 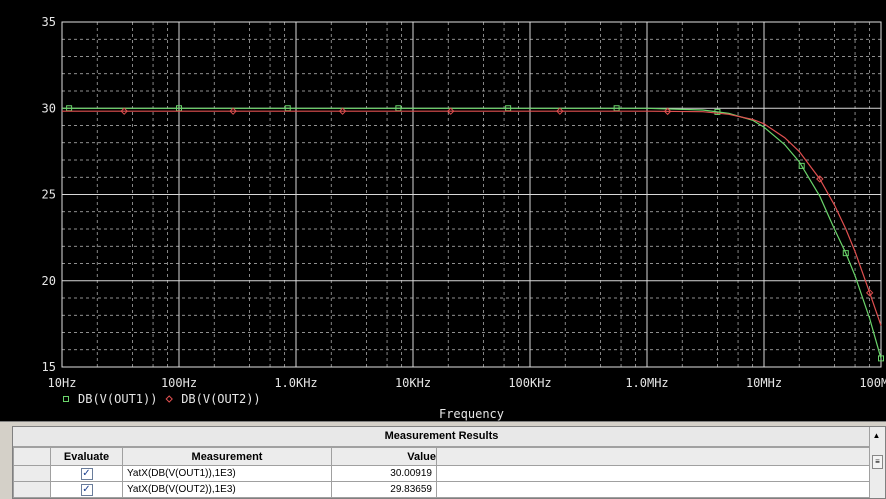 What do you see at coordinates (413, 383) in the screenshot?
I see `x-tick-label: 10KHz` at bounding box center [413, 383].